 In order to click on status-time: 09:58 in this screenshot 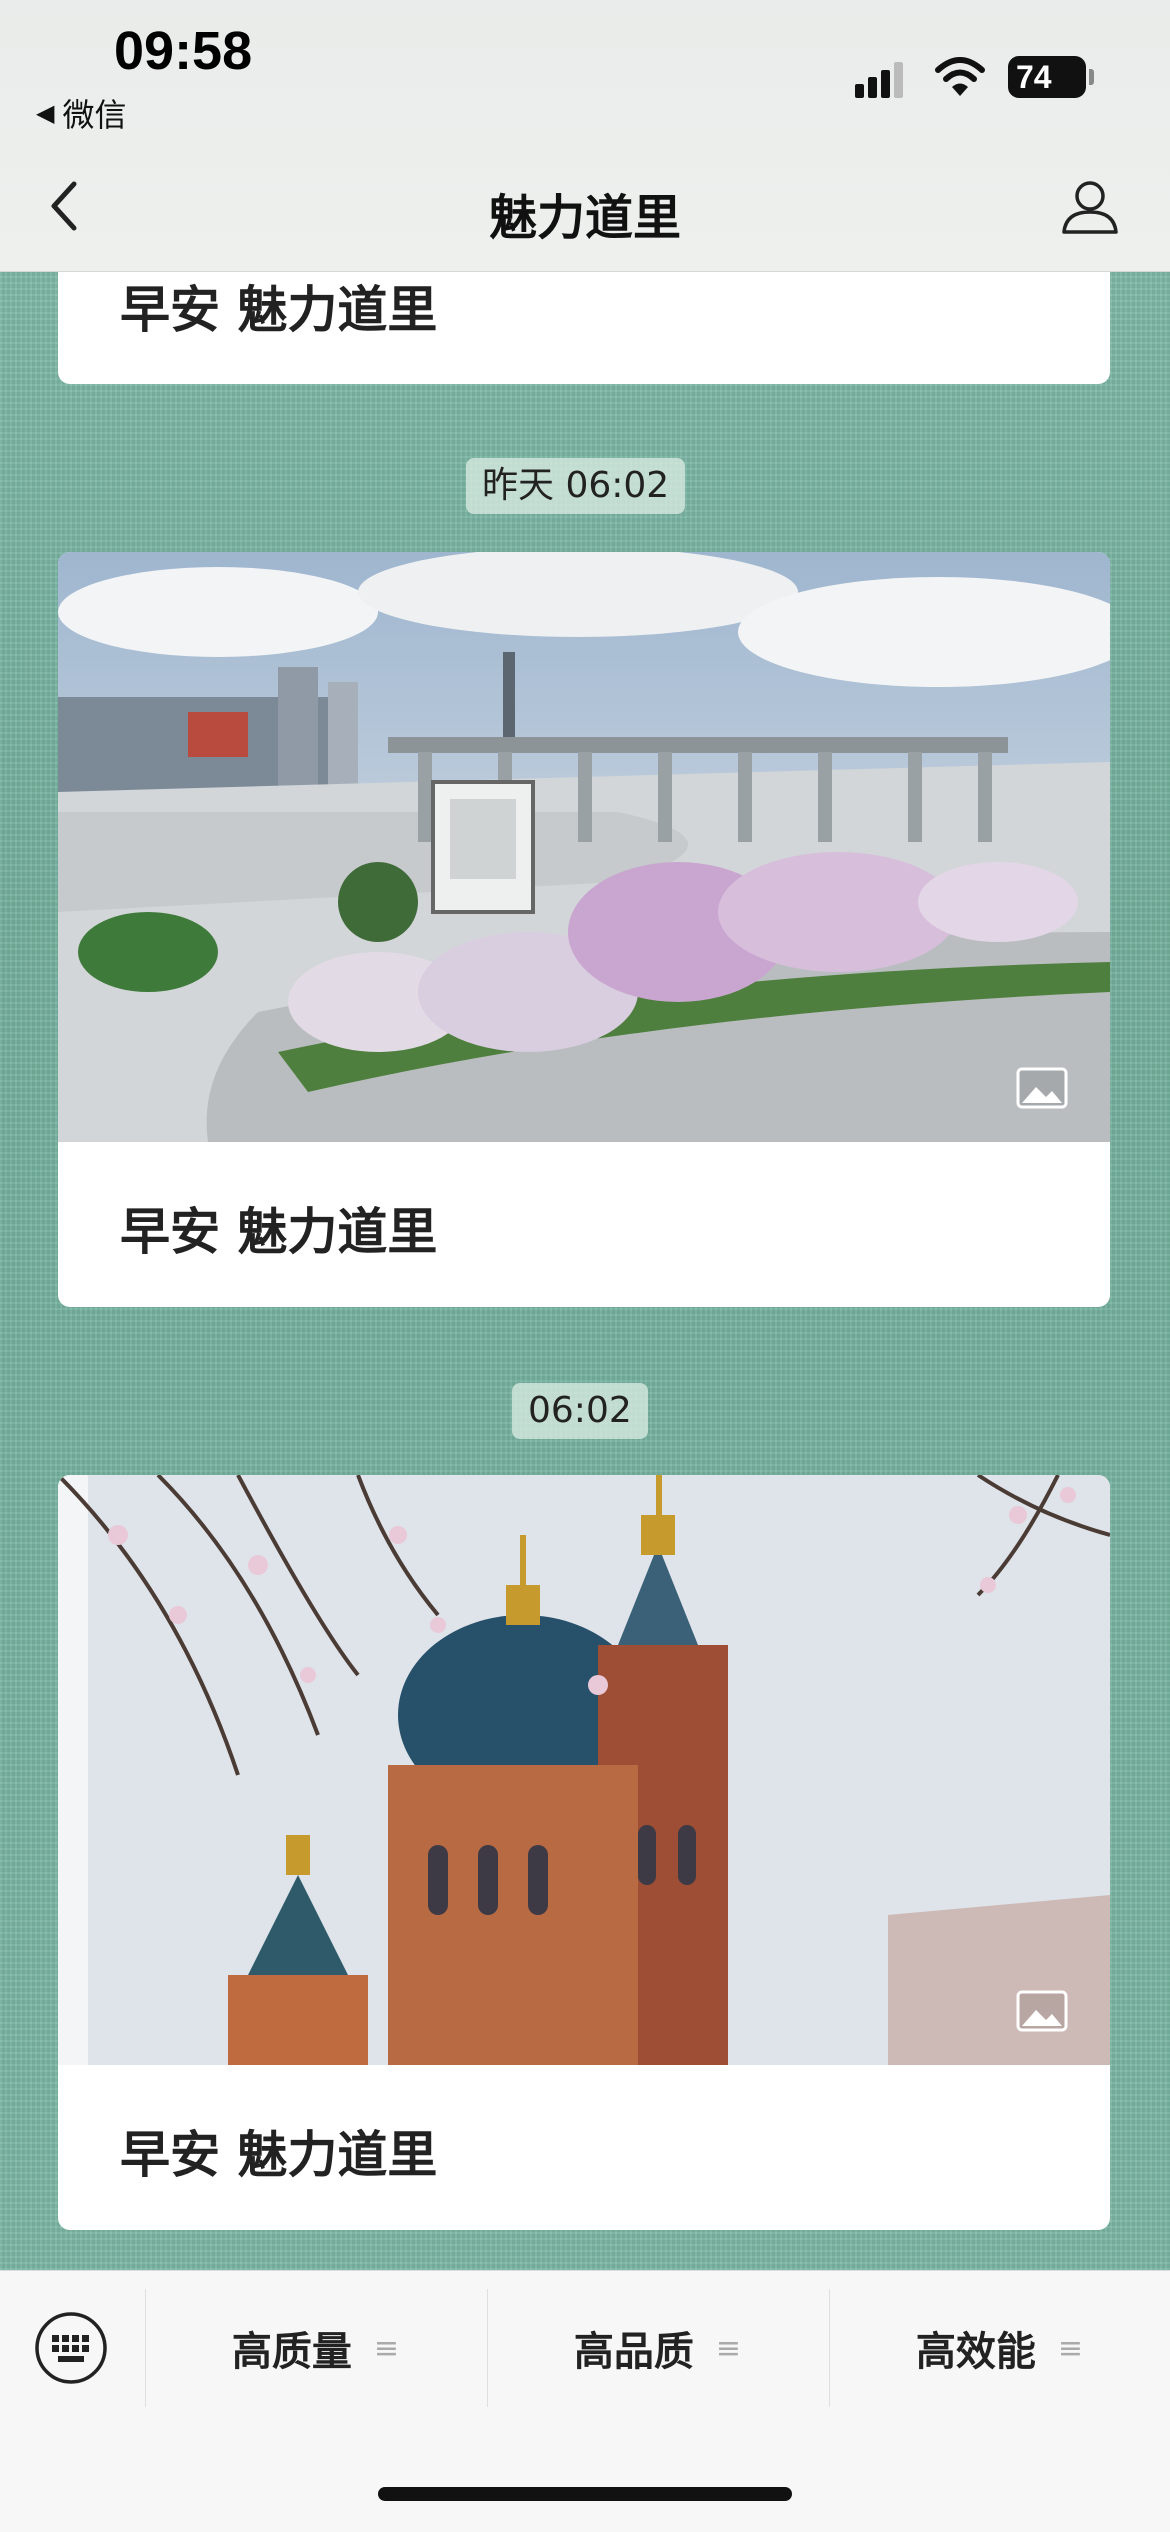, I will do `click(183, 51)`.